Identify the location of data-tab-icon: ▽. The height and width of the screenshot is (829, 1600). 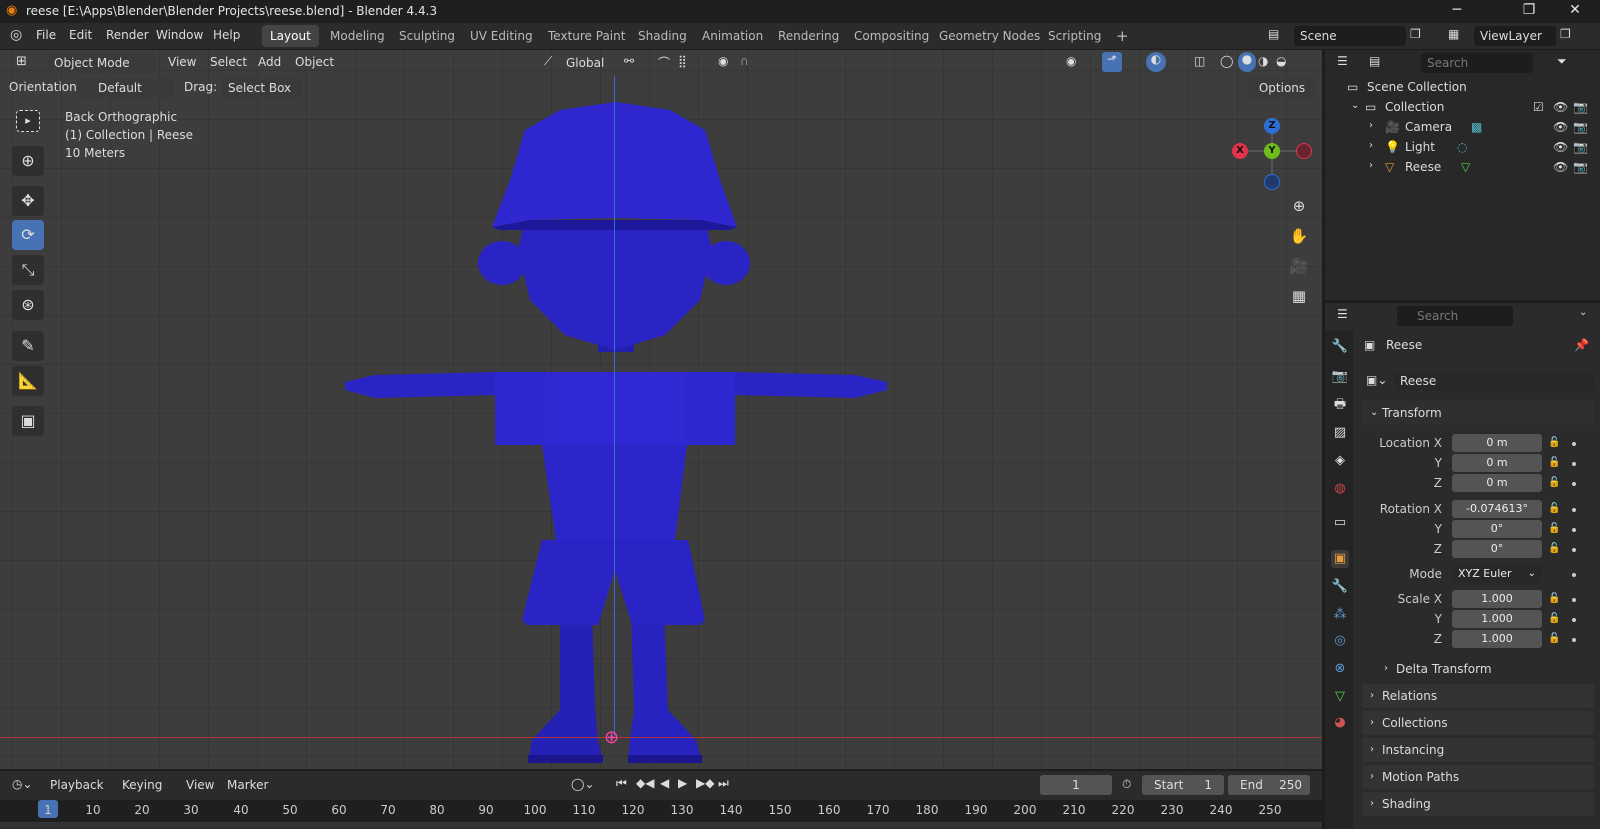
(1340, 697).